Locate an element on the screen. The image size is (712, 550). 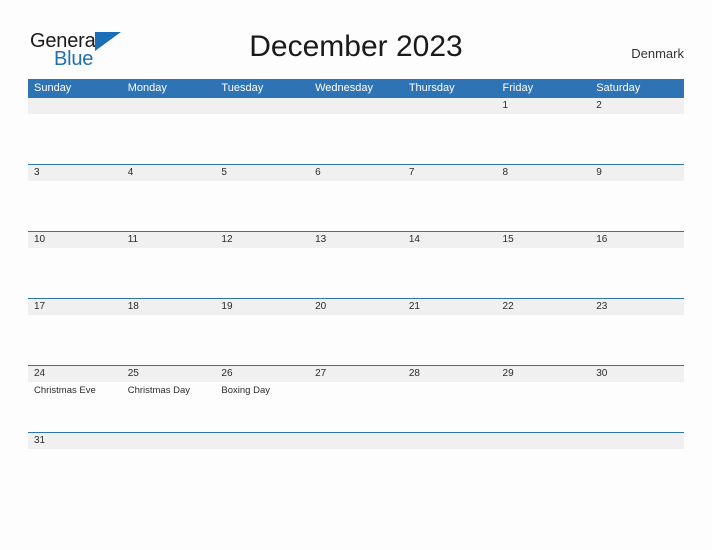
week-row: 31 is located at coordinates (356, 465).